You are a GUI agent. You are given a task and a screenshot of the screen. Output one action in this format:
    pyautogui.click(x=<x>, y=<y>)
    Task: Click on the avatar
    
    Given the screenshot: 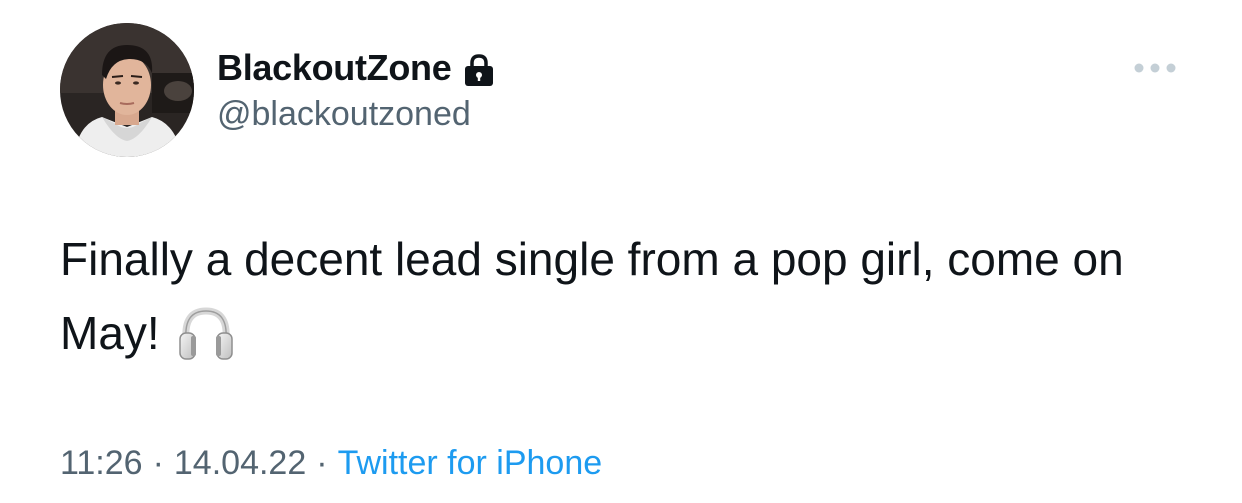 What is the action you would take?
    pyautogui.click(x=127, y=90)
    